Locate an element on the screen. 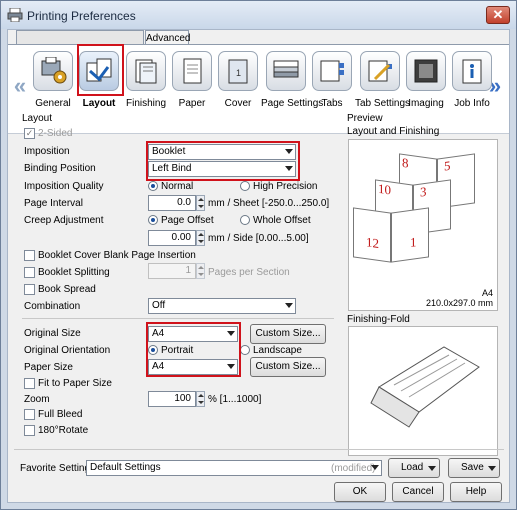 The width and height of the screenshot is (517, 510). creep-page-offset-radio is located at coordinates (153, 220).